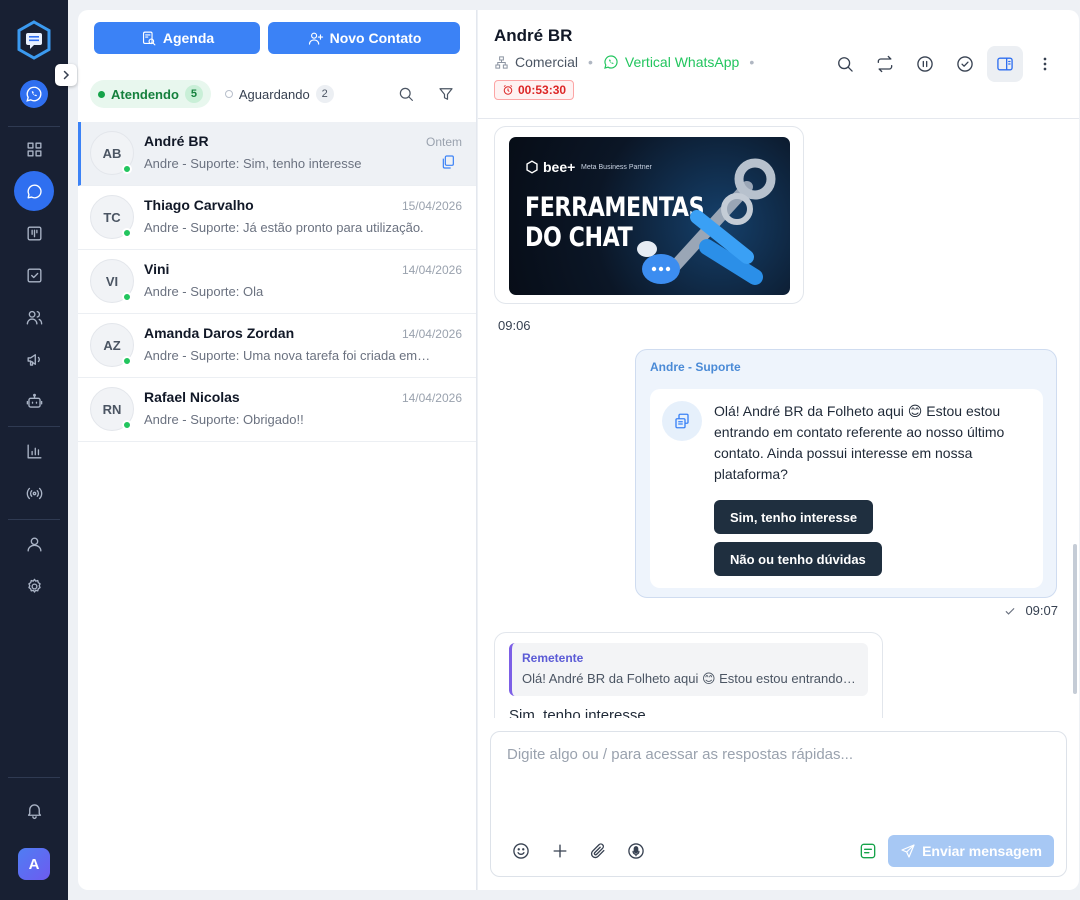 Image resolution: width=1080 pixels, height=900 pixels. I want to click on tab-count-badge: 2, so click(324, 94).